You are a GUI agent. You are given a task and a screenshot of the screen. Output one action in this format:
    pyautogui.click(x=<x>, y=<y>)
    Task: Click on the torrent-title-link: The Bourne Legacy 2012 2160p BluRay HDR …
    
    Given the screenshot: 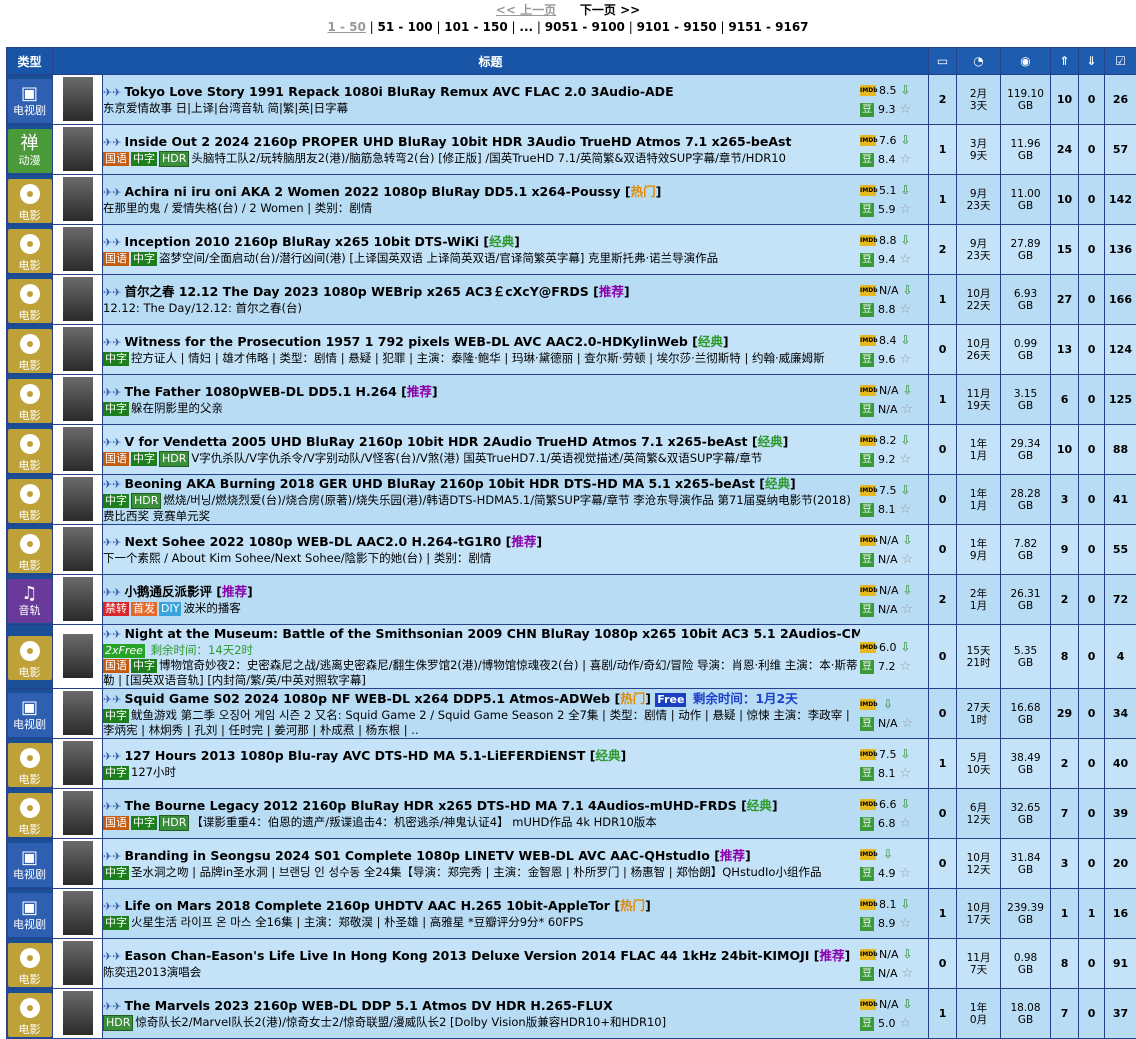 What is the action you would take?
    pyautogui.click(x=430, y=805)
    